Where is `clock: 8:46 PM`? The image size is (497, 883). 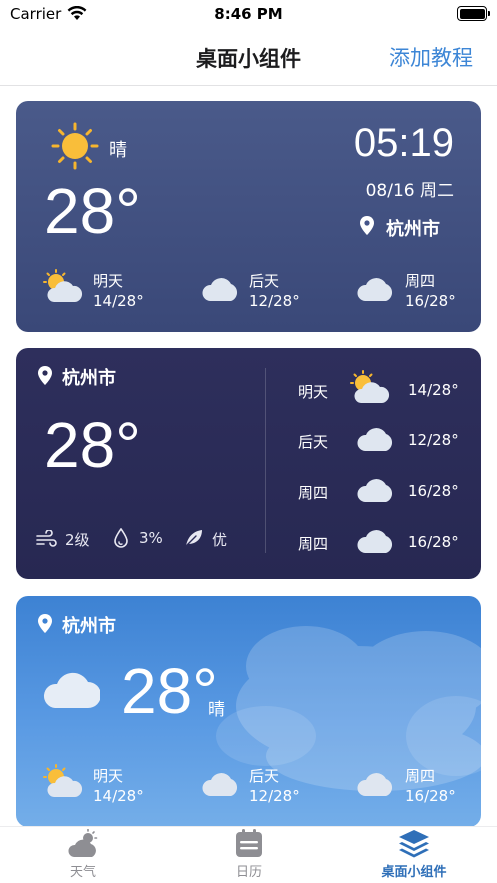 clock: 8:46 PM is located at coordinates (248, 14).